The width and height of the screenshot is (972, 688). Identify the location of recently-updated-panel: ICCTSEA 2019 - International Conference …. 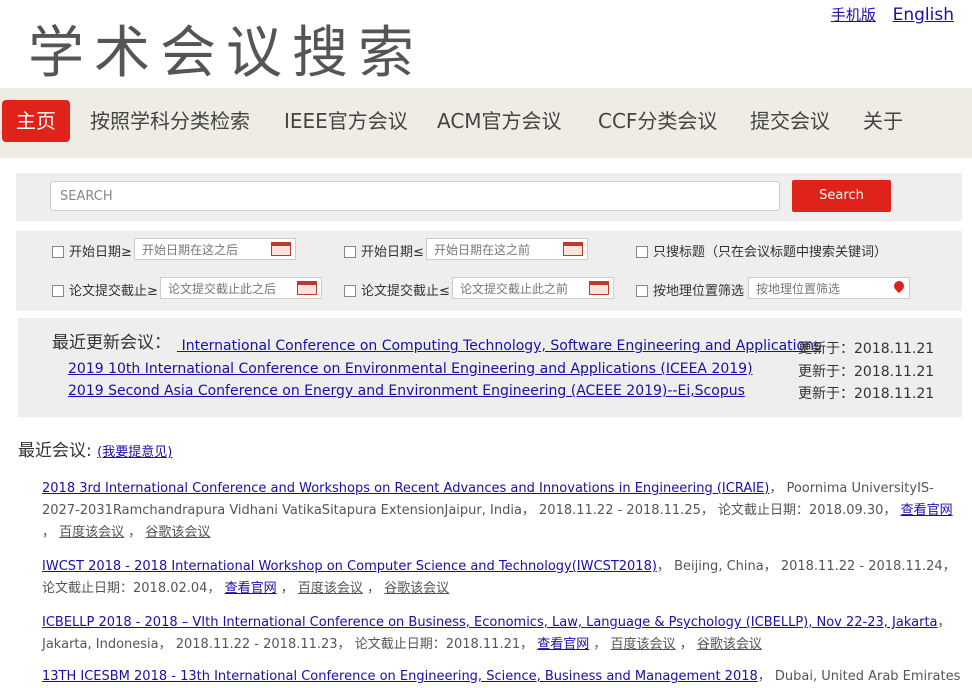
(490, 367).